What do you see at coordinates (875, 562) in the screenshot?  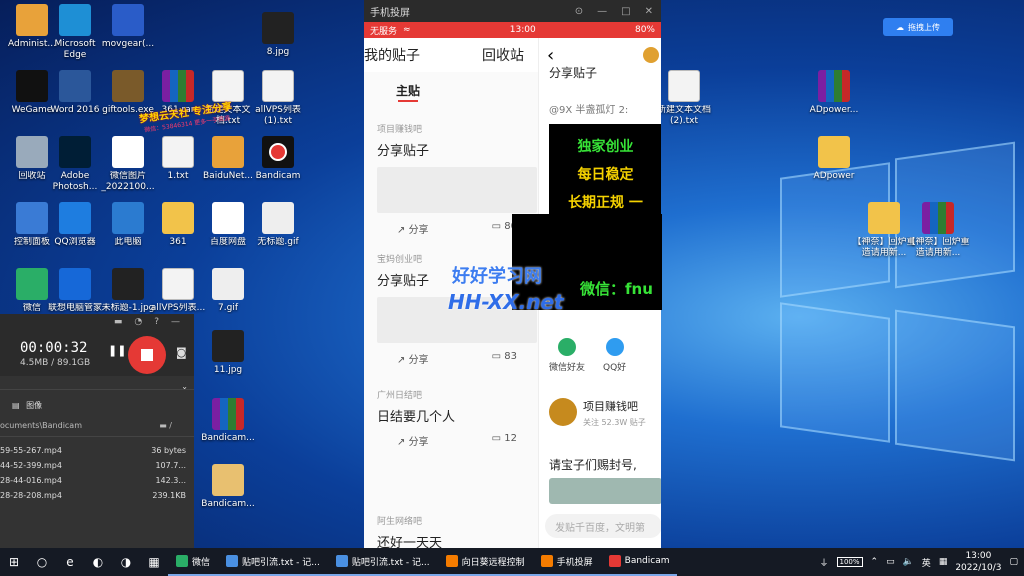 I see `chevron-up-icon: ⌃` at bounding box center [875, 562].